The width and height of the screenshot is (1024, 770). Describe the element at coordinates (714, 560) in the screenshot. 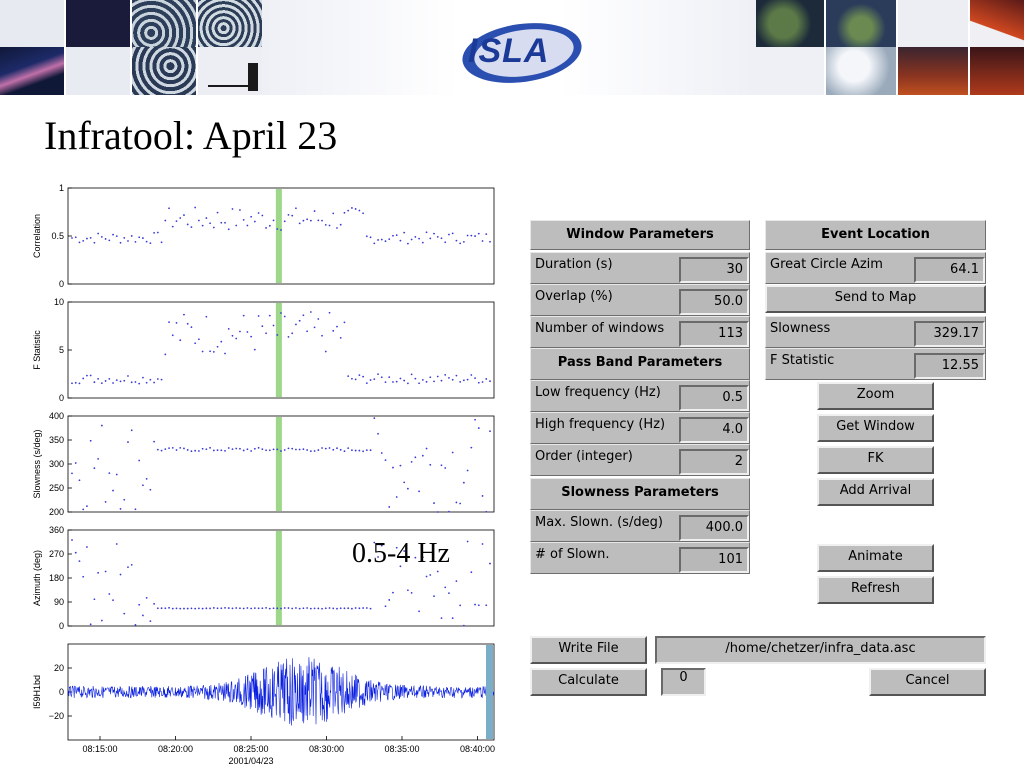

I see `num-slowness-field: 101` at that location.